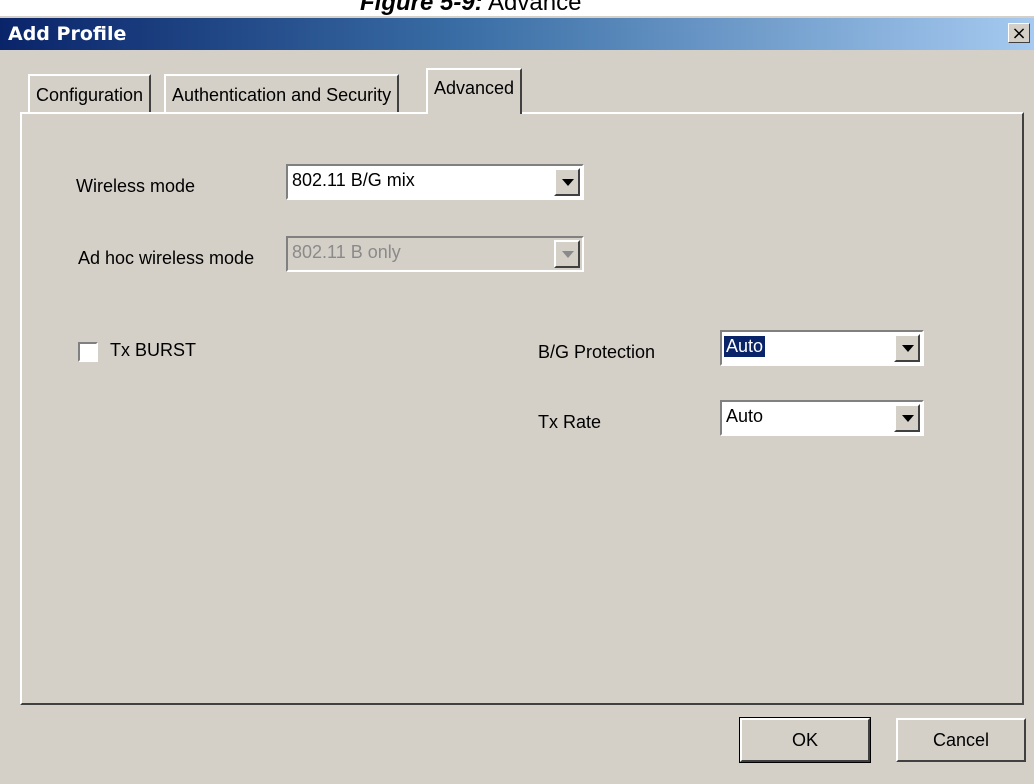  What do you see at coordinates (517, 34) in the screenshot?
I see `title-bar: Add Profile ×` at bounding box center [517, 34].